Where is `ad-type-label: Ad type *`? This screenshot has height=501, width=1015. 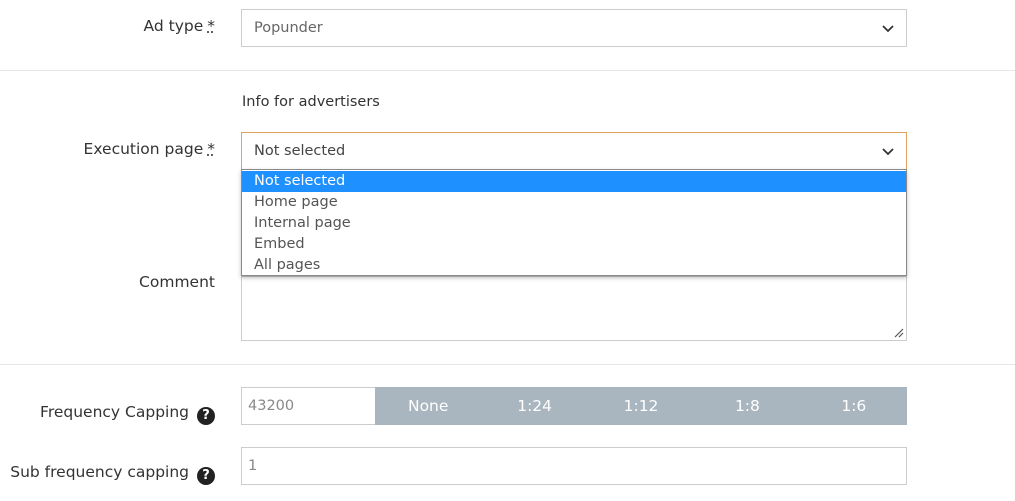 ad-type-label: Ad type * is located at coordinates (179, 26).